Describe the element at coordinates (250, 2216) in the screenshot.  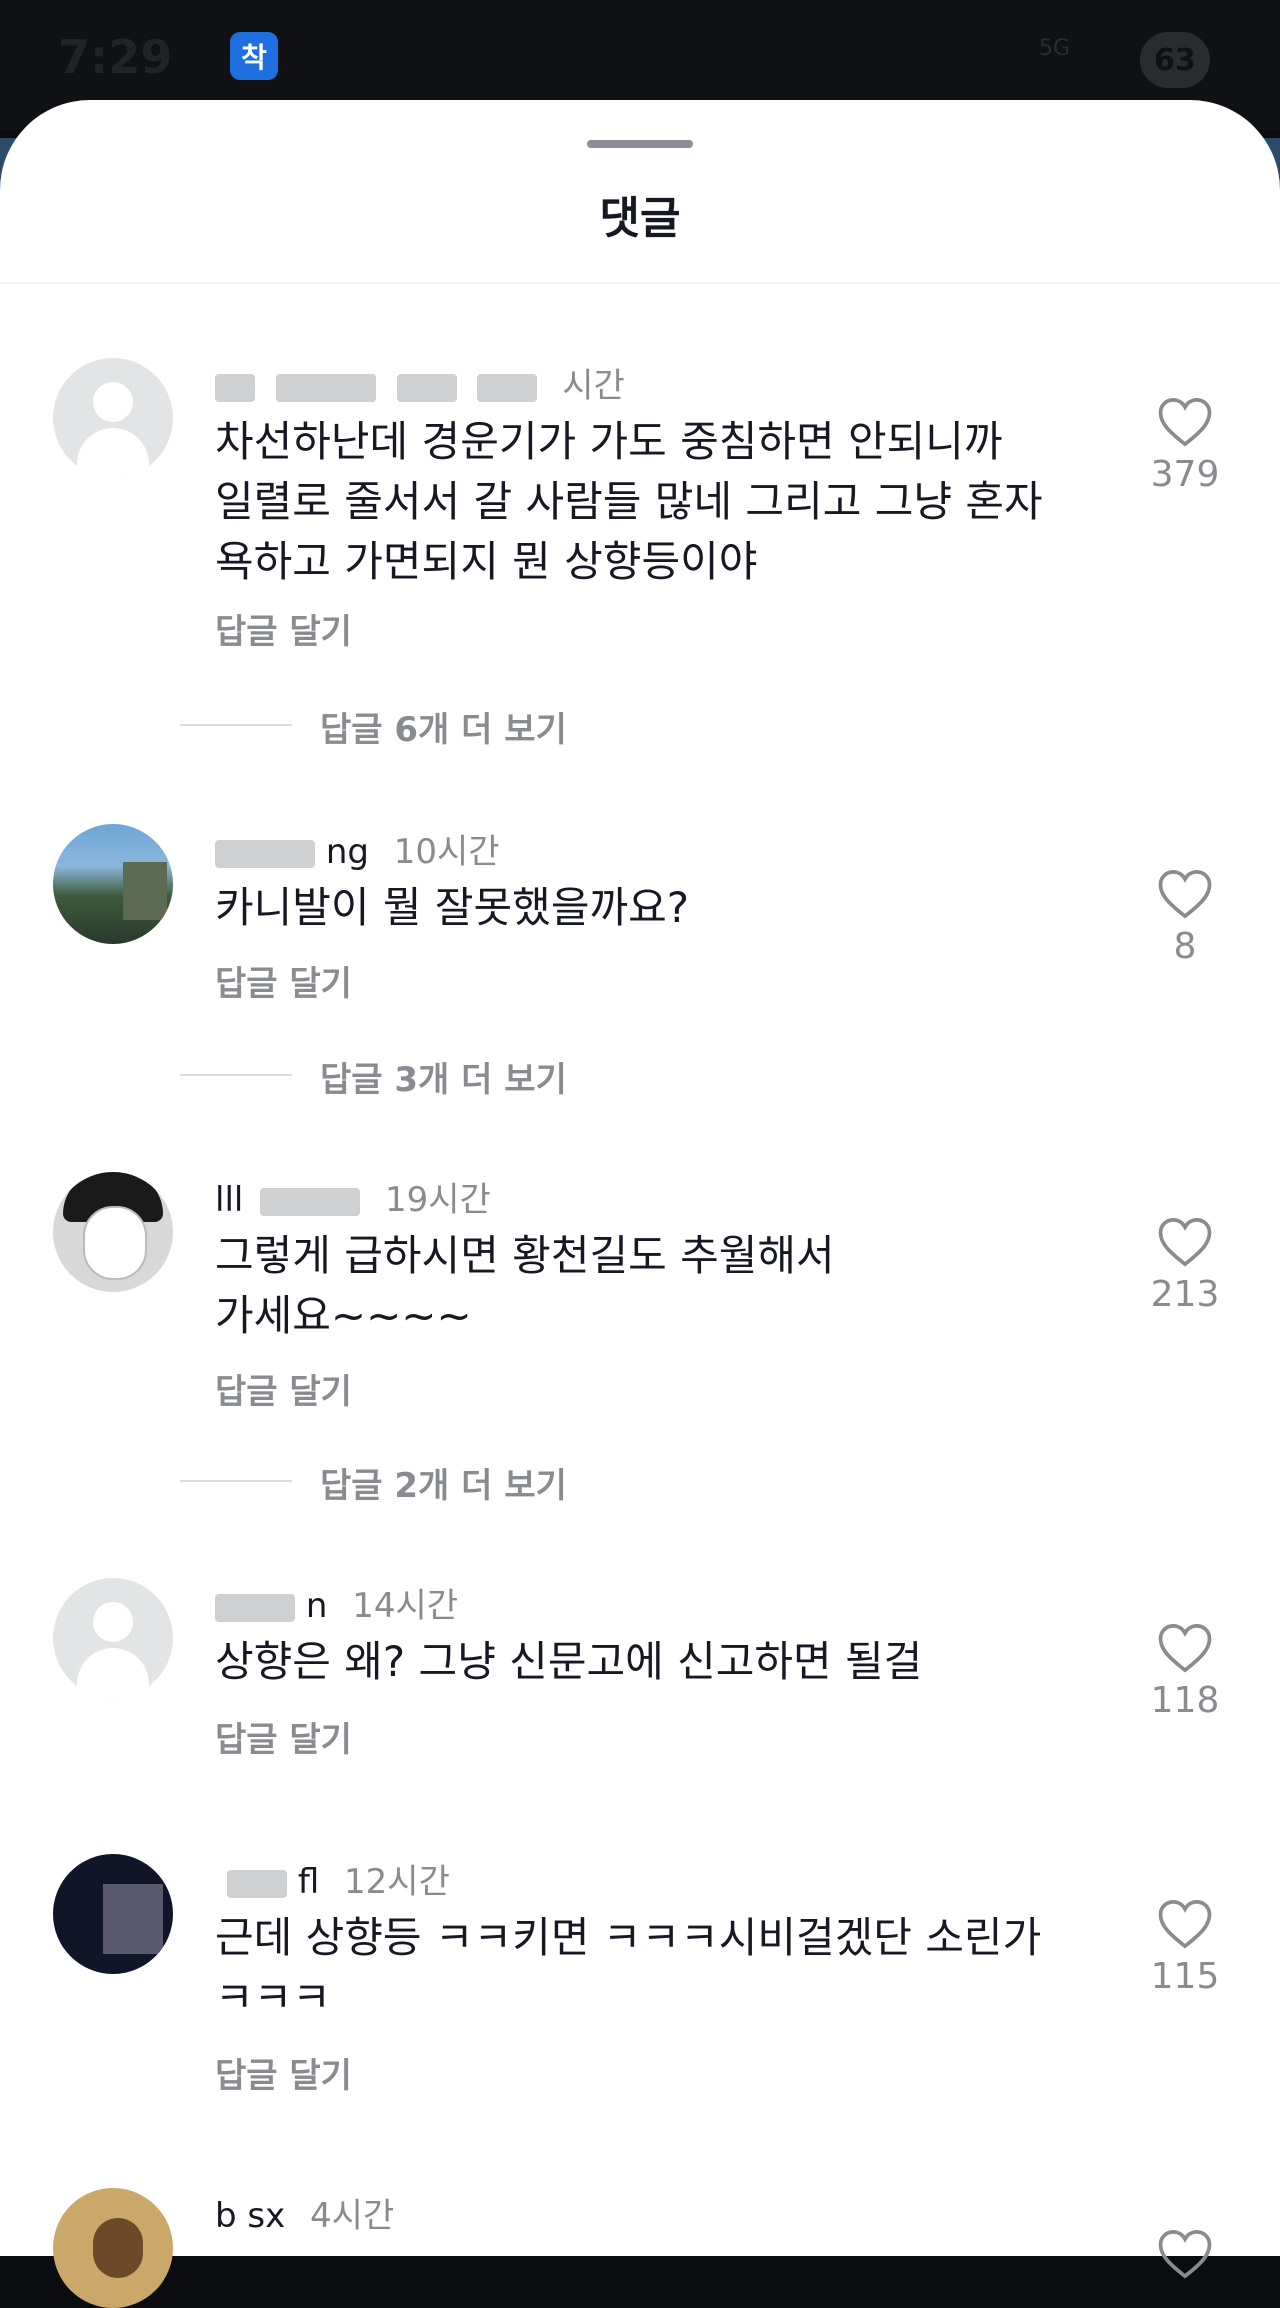
I see `username-visible: b sx` at that location.